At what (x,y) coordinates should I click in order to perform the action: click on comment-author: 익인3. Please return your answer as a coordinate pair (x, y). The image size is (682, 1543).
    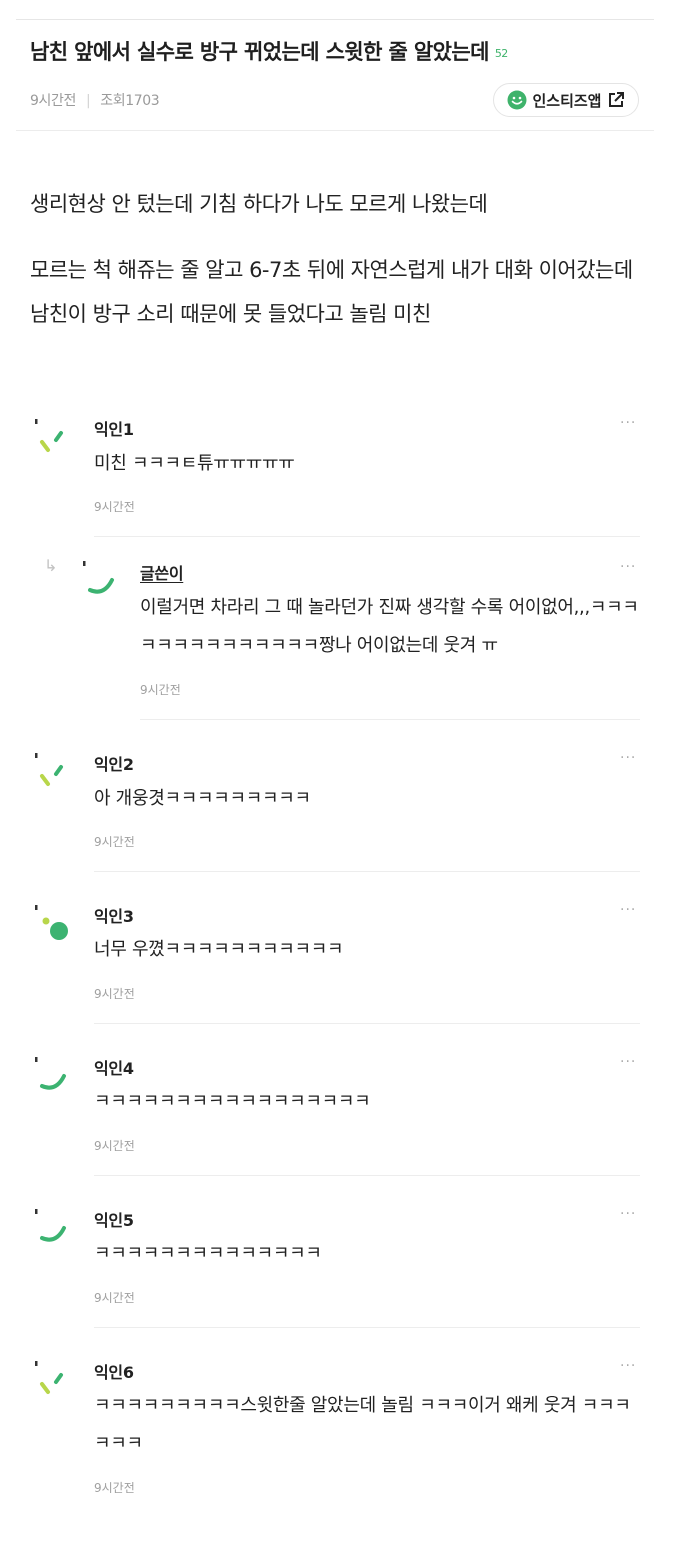
    Looking at the image, I should click on (114, 915).